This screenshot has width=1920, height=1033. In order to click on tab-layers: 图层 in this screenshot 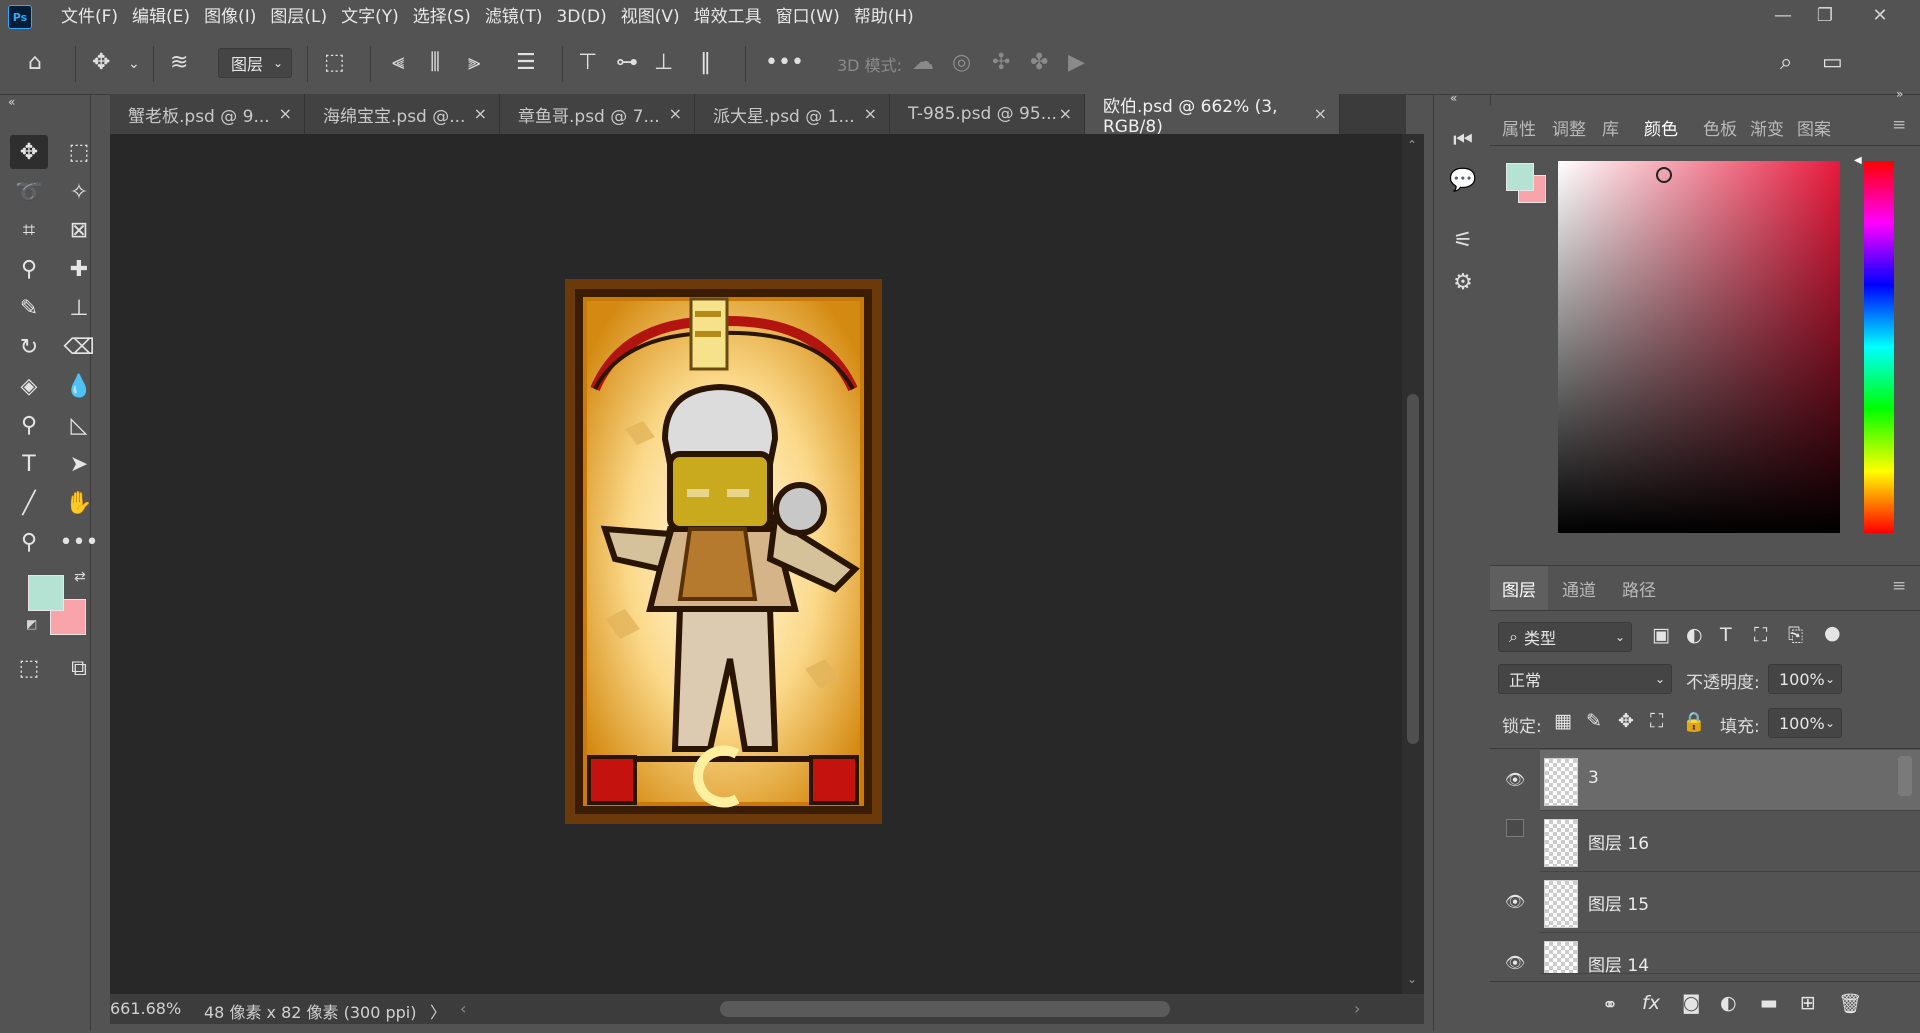, I will do `click(1519, 588)`.